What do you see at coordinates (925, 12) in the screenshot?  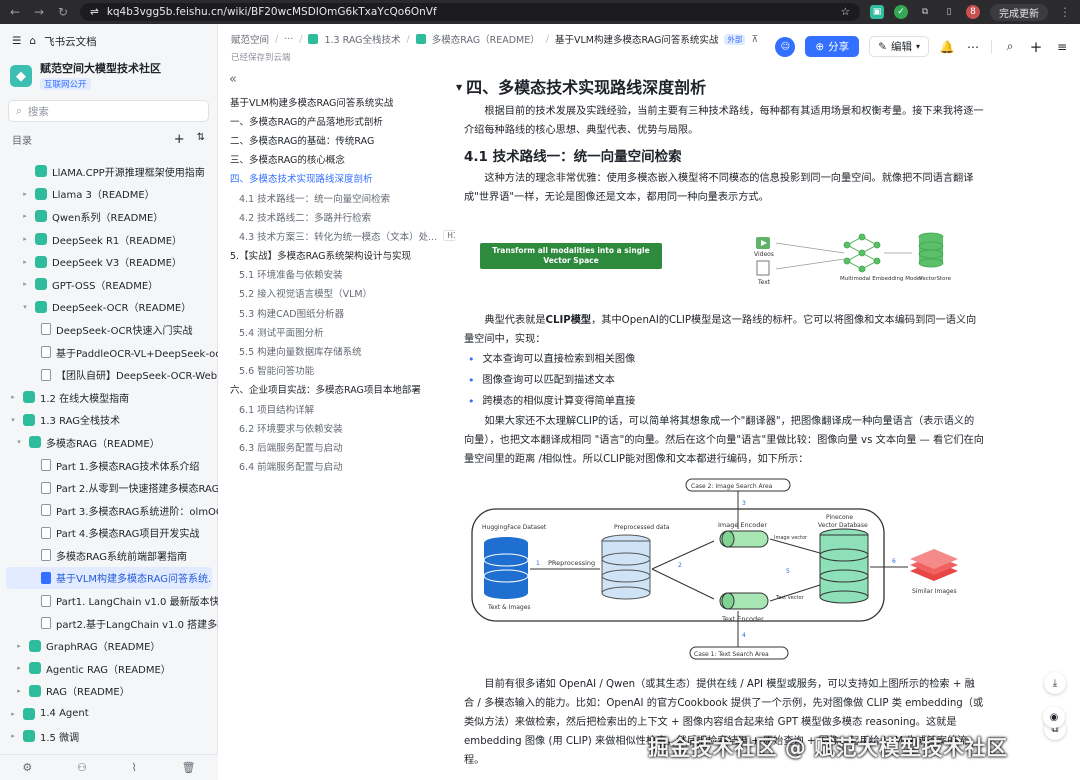 I see `extensions-puzzle-icon: ⧉` at bounding box center [925, 12].